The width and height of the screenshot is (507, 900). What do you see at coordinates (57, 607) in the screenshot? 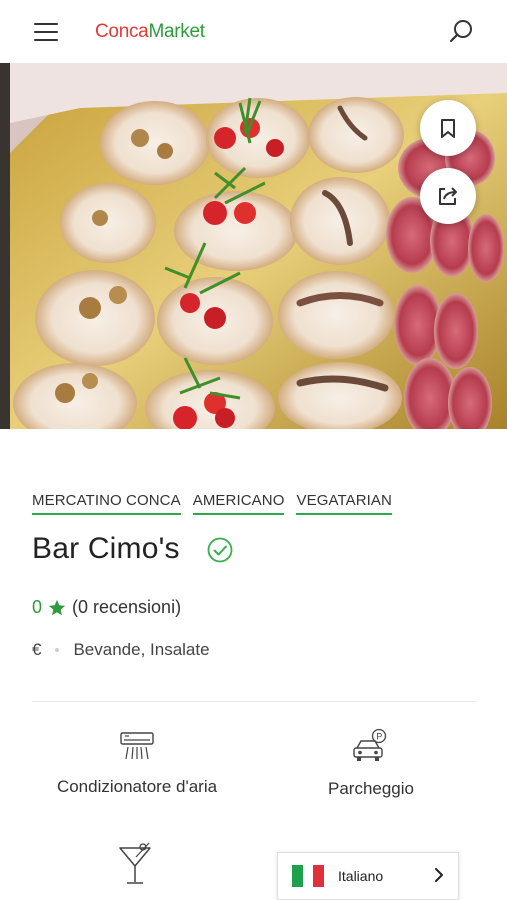
I see `star-icon` at bounding box center [57, 607].